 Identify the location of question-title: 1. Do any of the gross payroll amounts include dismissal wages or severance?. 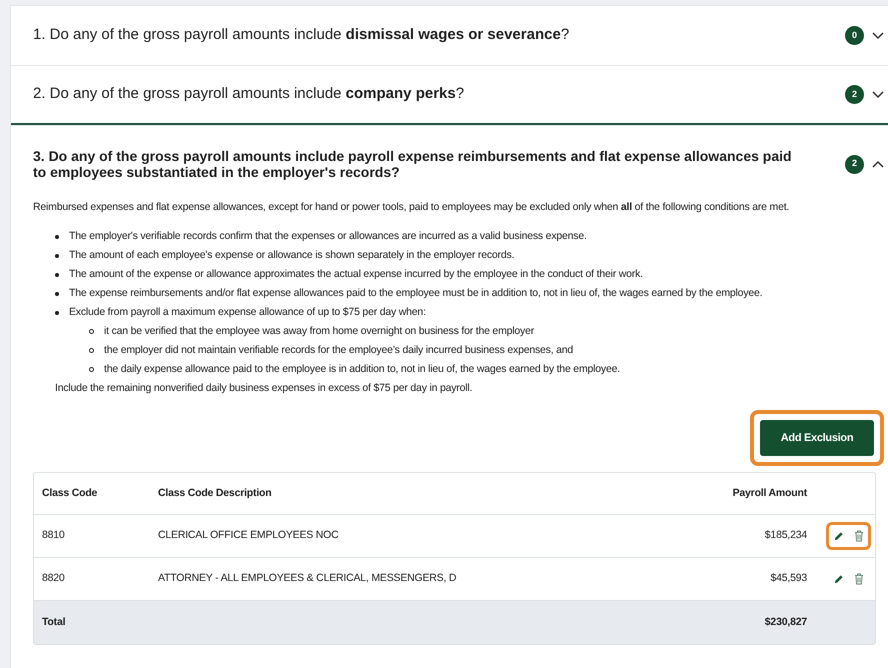
(439, 35).